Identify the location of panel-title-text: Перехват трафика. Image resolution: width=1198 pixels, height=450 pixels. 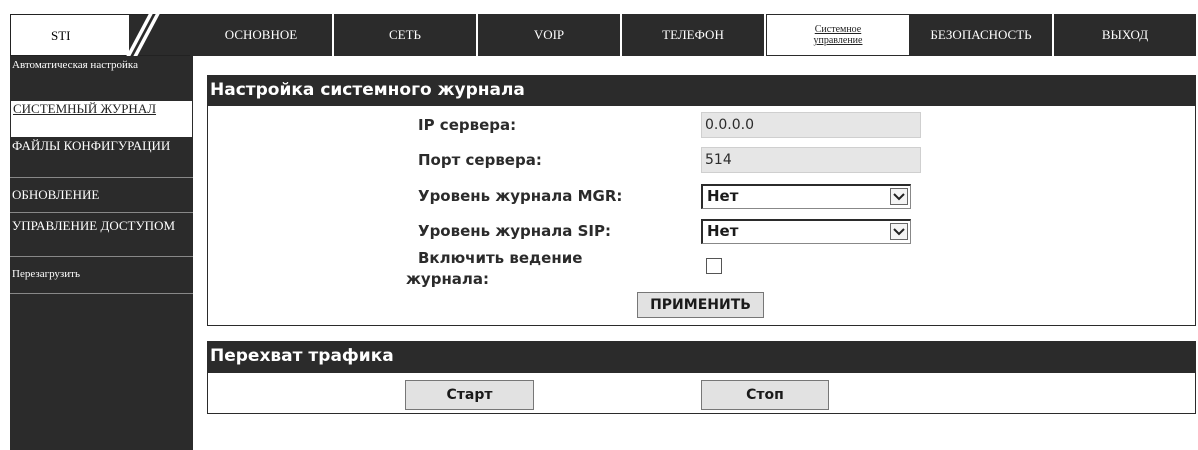
(302, 356).